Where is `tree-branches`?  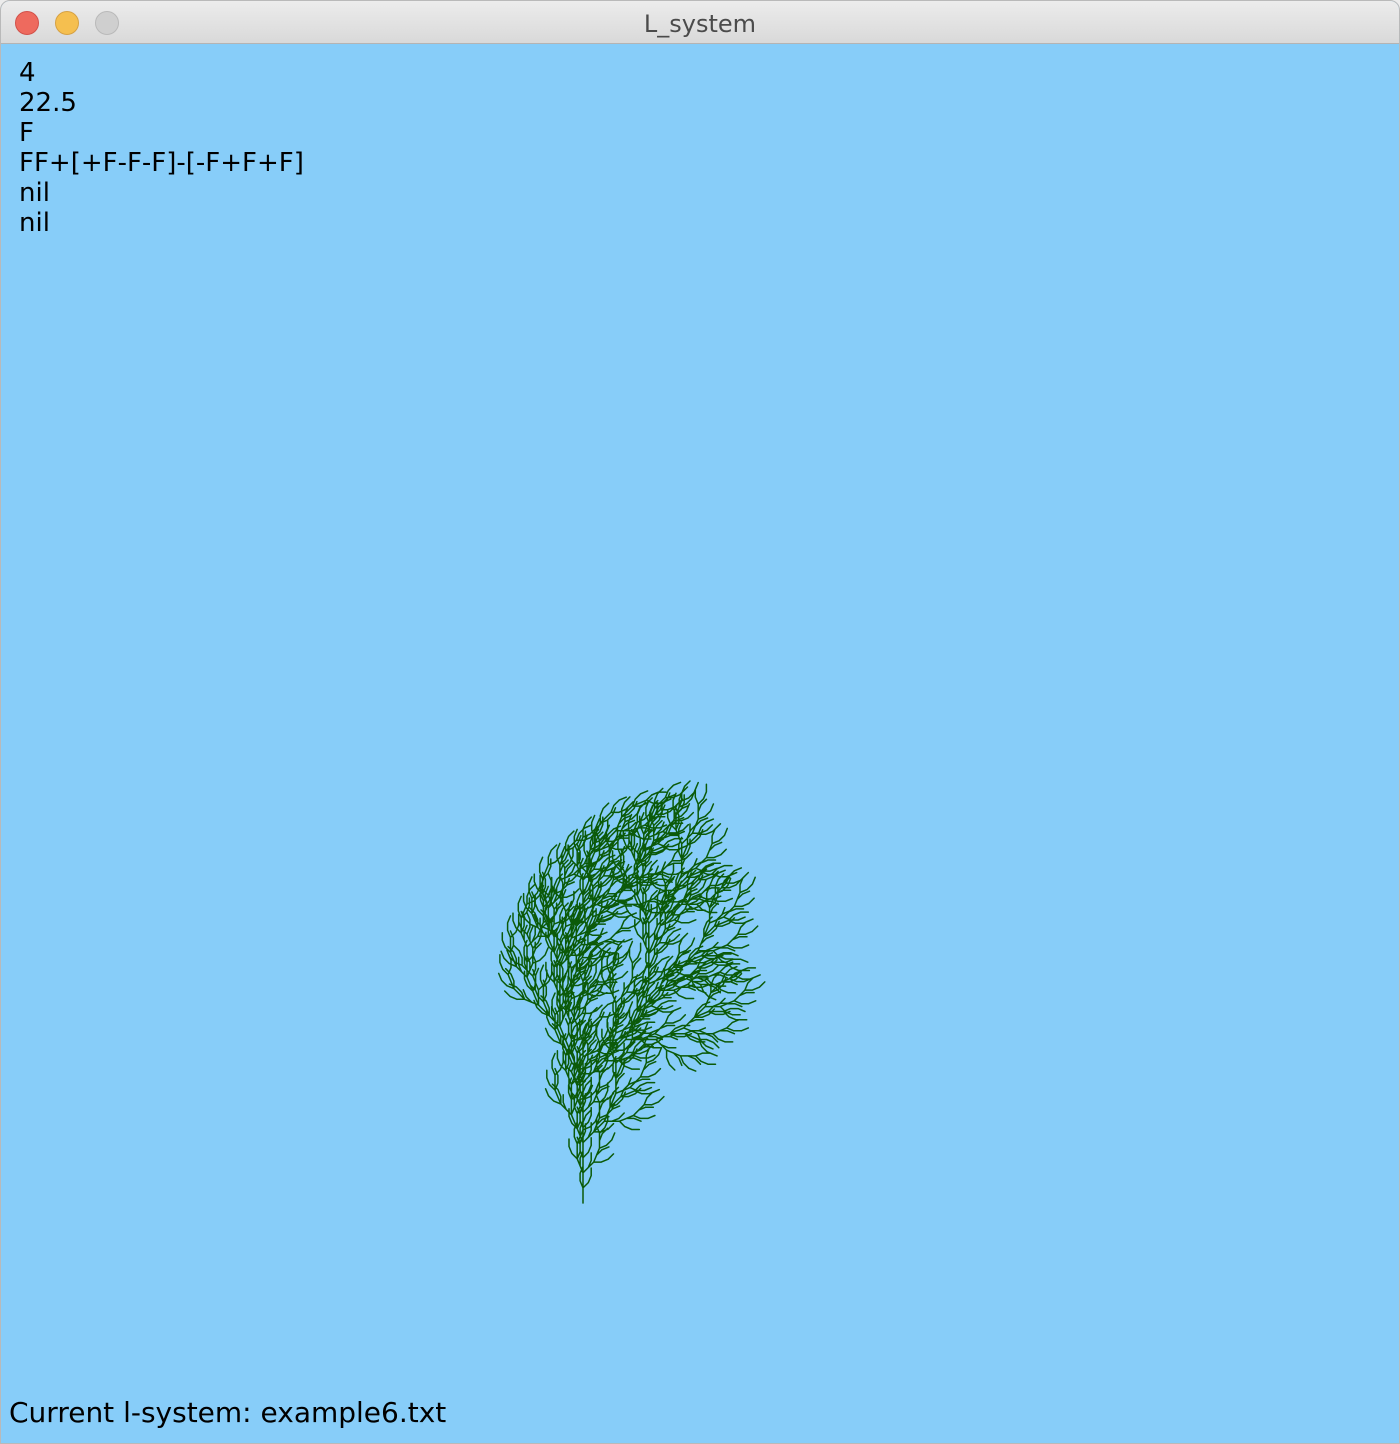
tree-branches is located at coordinates (631, 992).